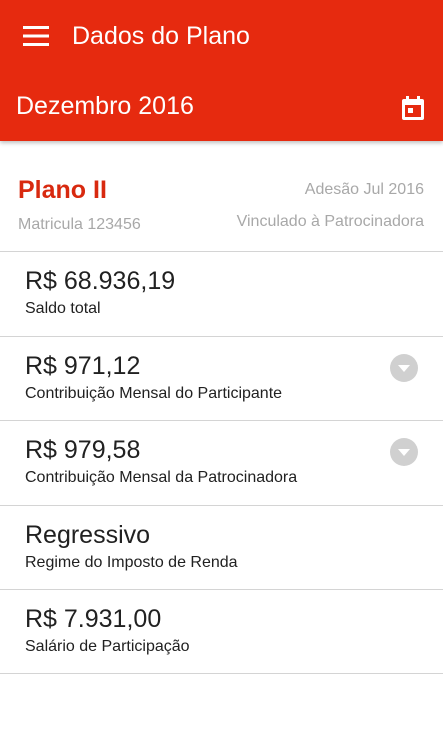 Image resolution: width=443 pixels, height=738 pixels. What do you see at coordinates (79, 224) in the screenshot?
I see `plan-enrollment-number: Matricula 123456` at bounding box center [79, 224].